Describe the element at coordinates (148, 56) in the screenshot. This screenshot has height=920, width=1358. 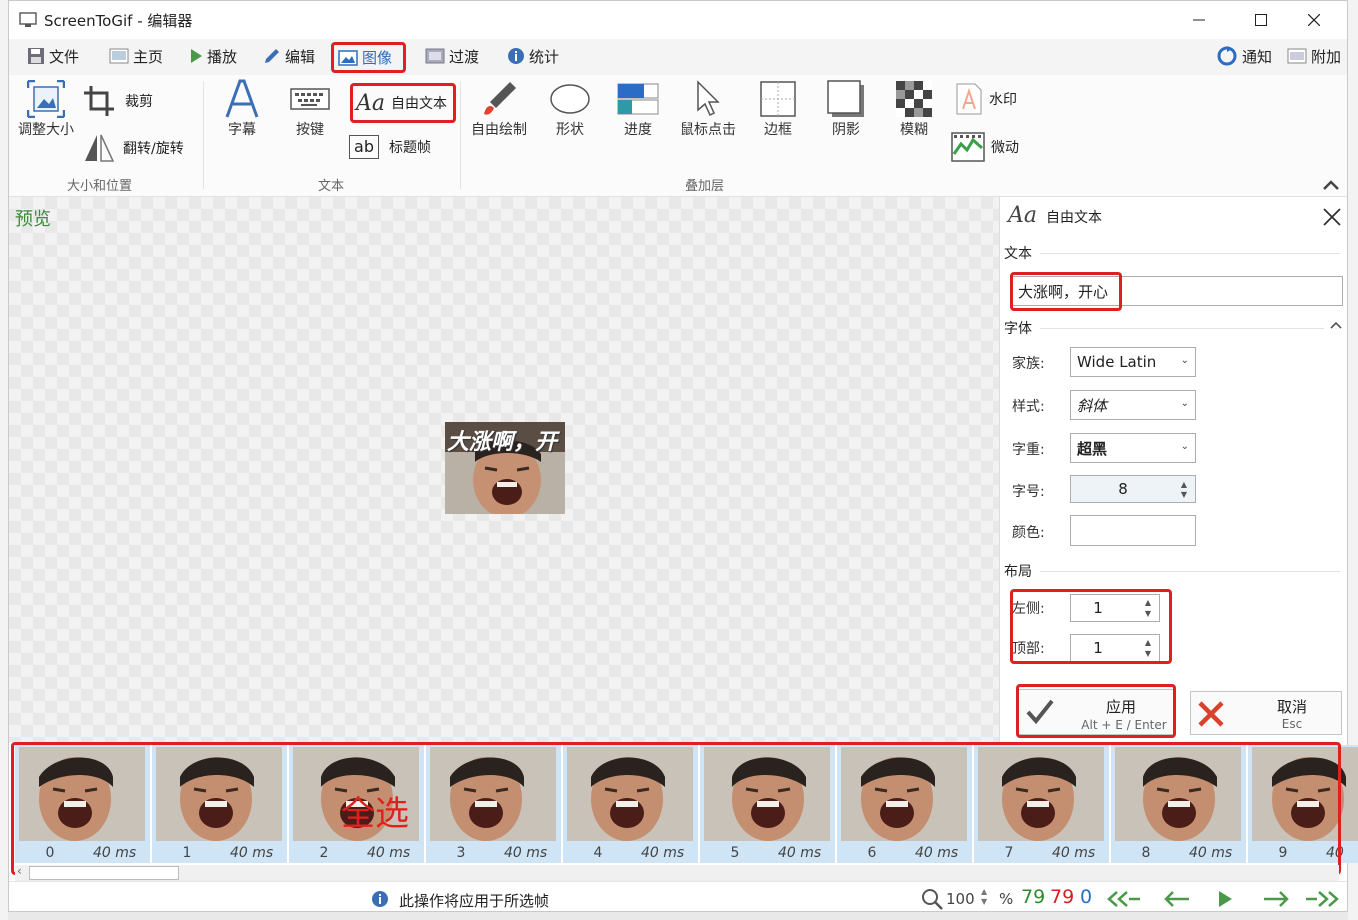
I see `tab-home-label: 主页` at that location.